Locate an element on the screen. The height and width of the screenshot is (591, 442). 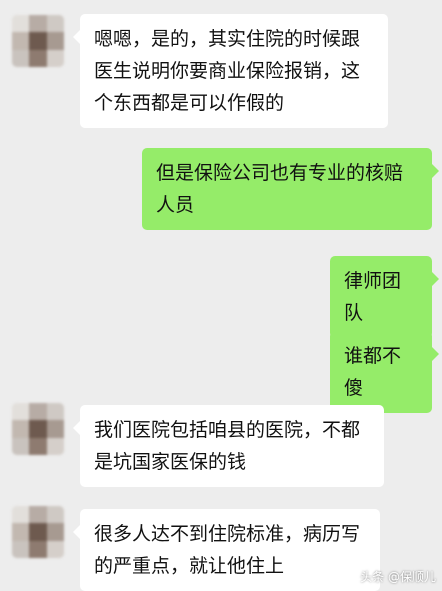
message-bubble-incoming: 很多人达不到住院标准，病历写的严重点，就让他住上 is located at coordinates (226, 550).